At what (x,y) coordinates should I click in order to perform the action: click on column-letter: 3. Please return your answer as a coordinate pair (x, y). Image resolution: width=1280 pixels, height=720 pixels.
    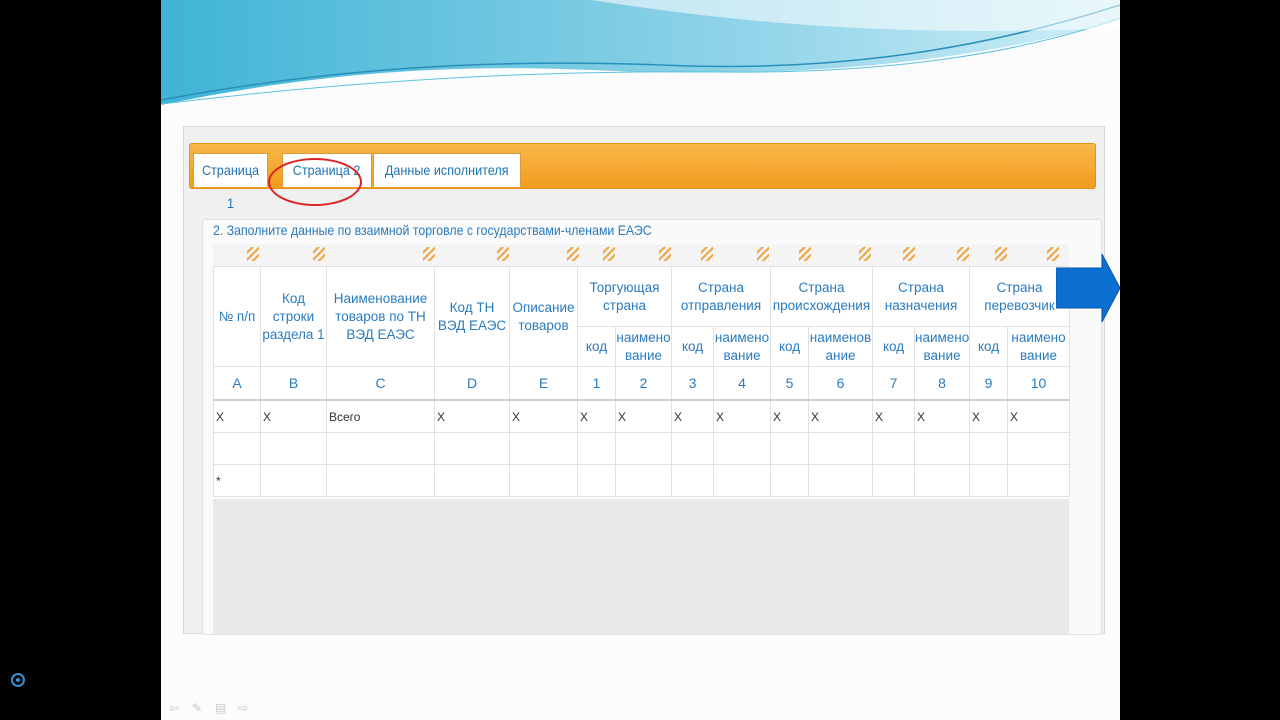
    Looking at the image, I should click on (693, 383).